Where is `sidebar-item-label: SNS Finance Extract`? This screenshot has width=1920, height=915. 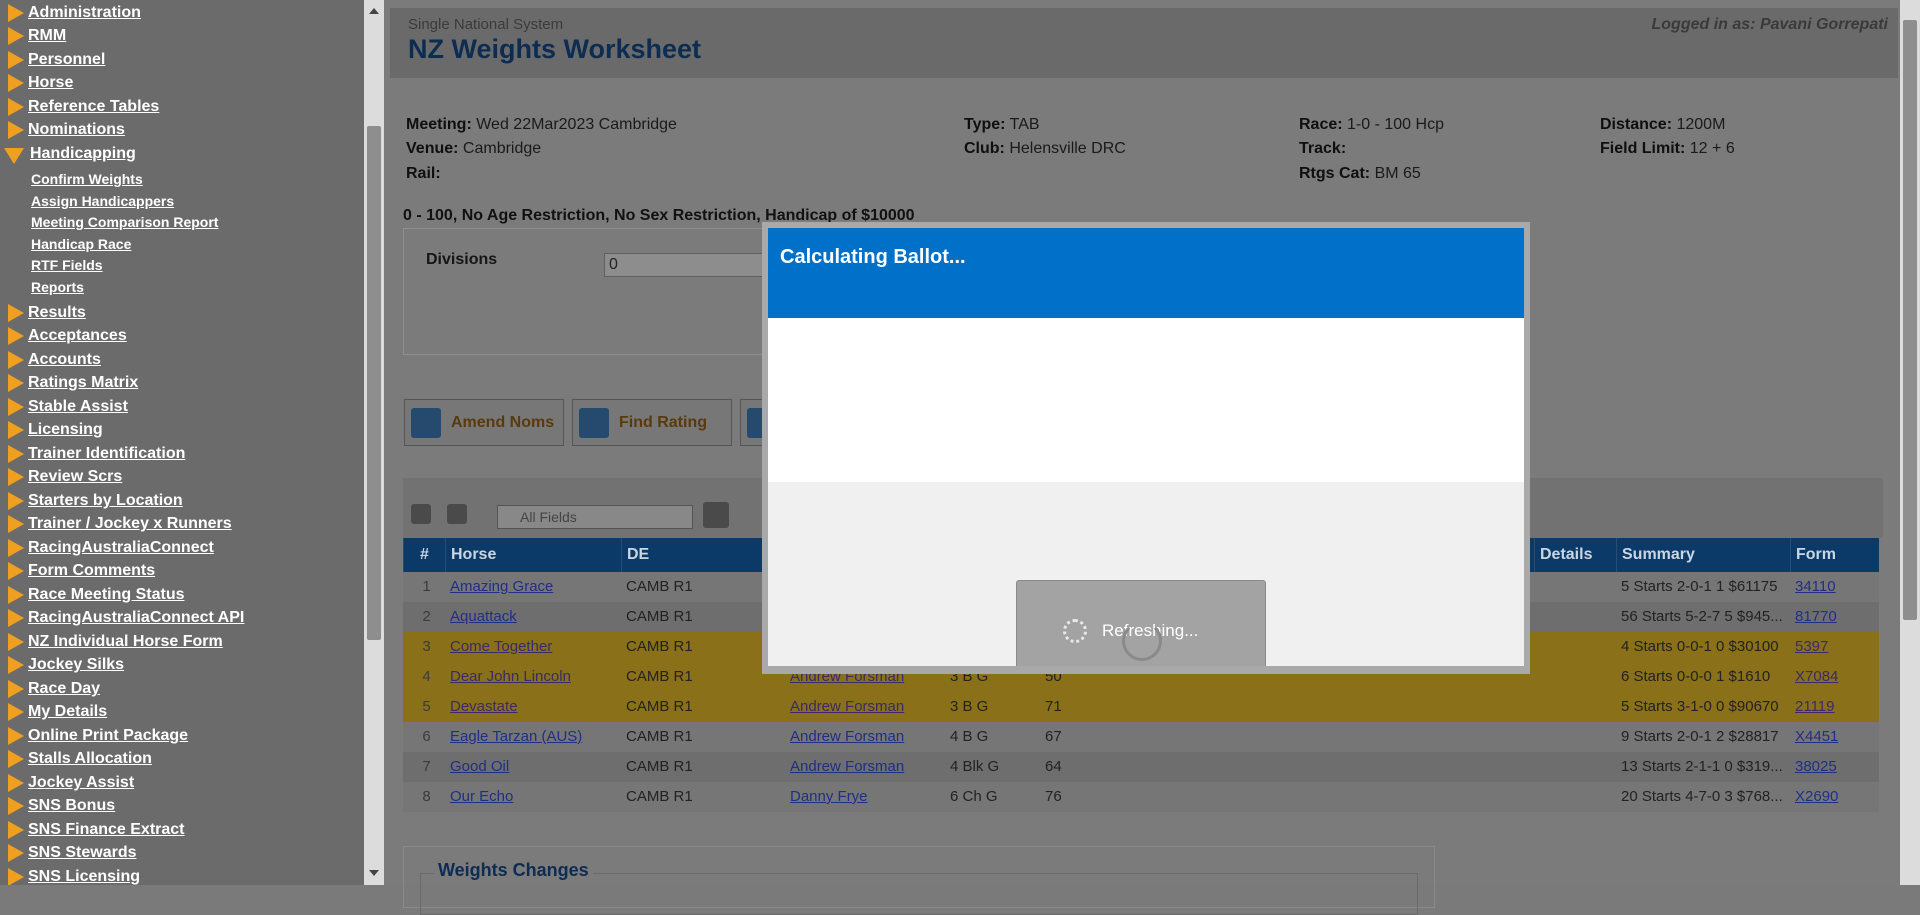
sidebar-item-label: SNS Finance Extract is located at coordinates (106, 830).